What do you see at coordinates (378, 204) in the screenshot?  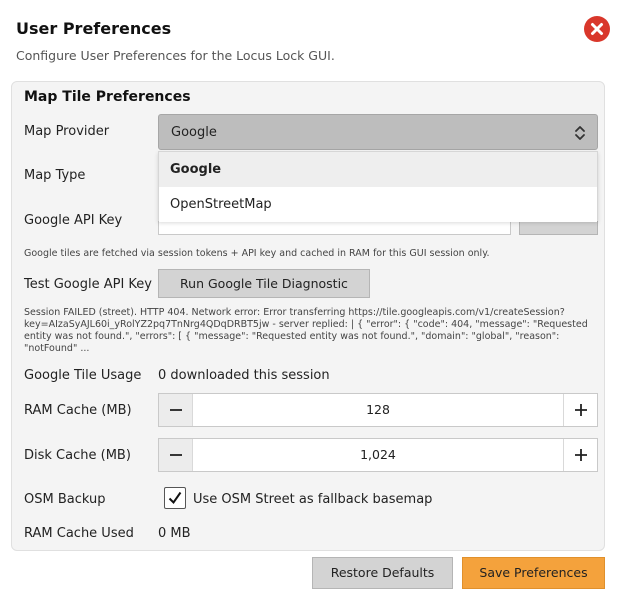 I see `dropdown-option-openstreetmap: OpenStreetMap` at bounding box center [378, 204].